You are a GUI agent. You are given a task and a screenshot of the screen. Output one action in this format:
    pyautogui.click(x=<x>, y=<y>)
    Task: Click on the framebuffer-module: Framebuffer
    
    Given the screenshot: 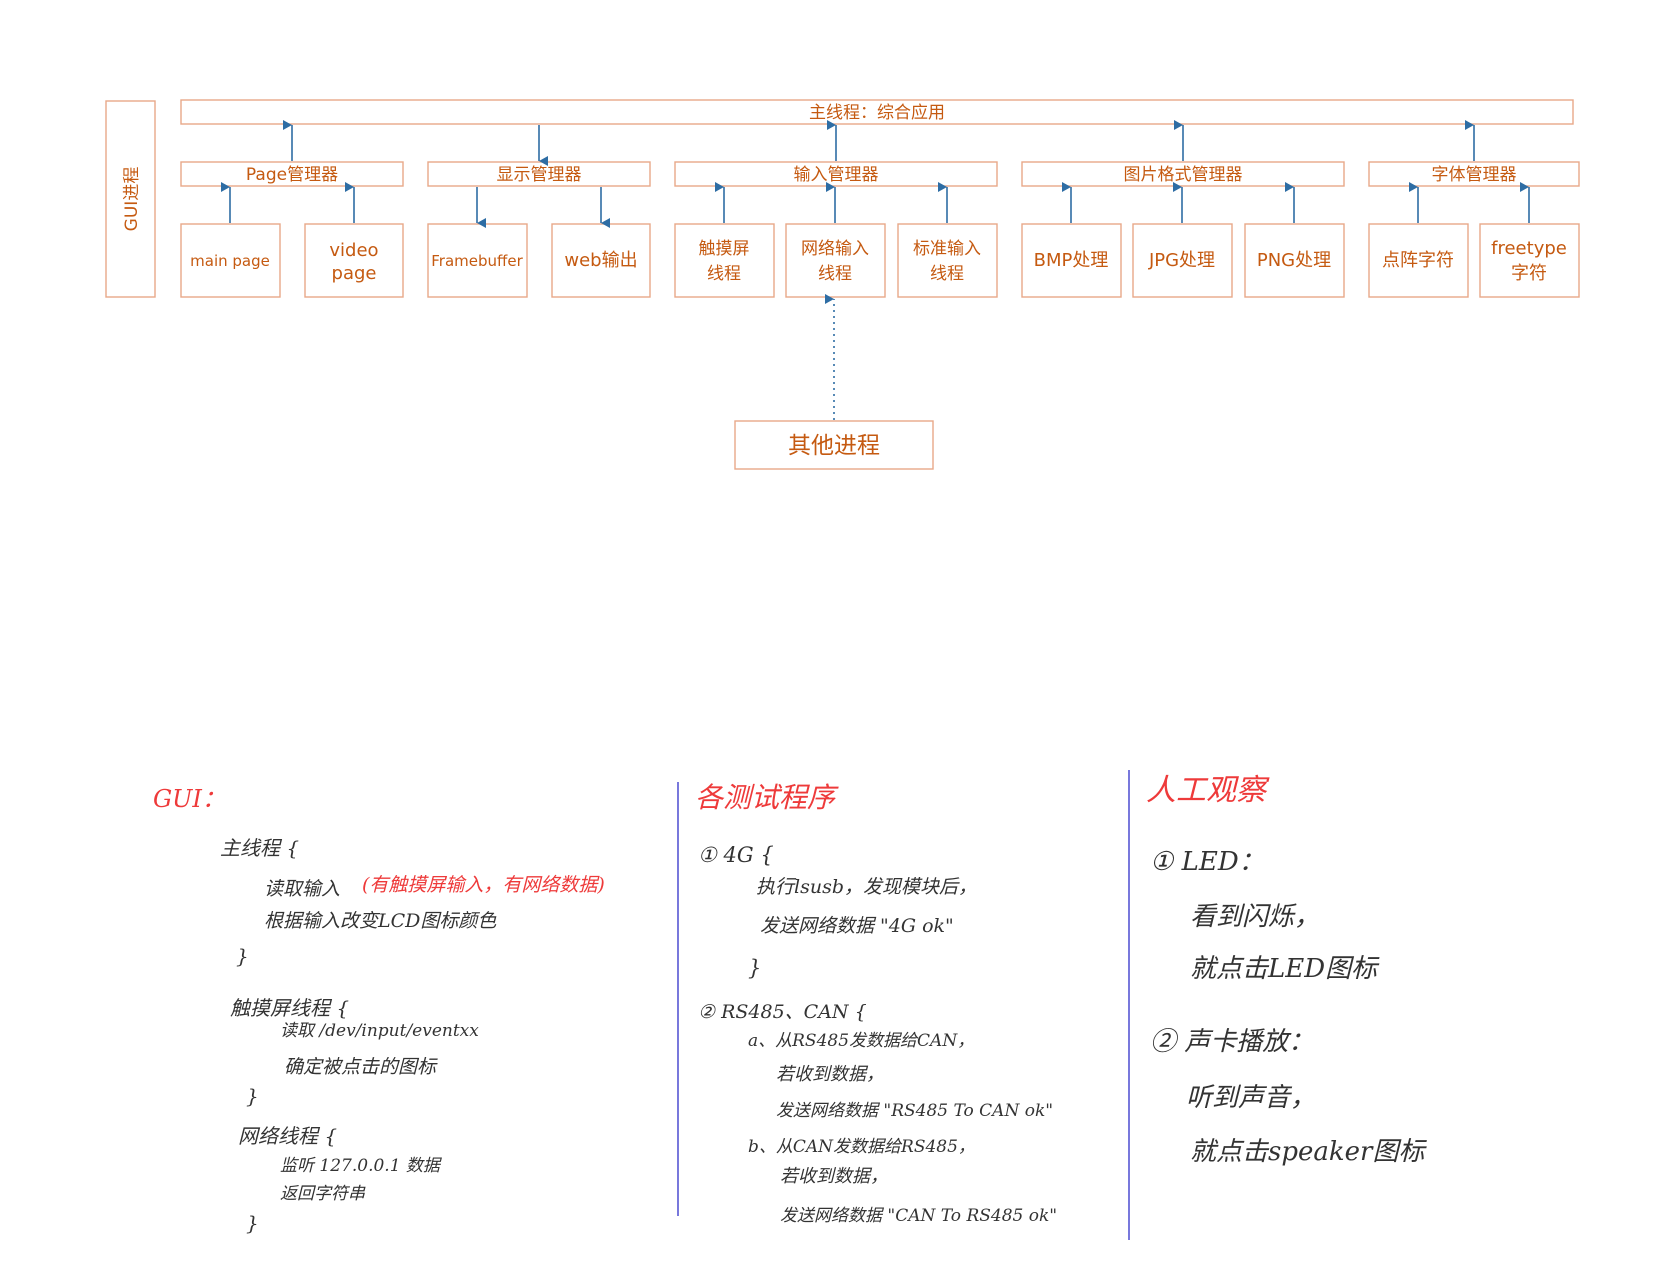 What is the action you would take?
    pyautogui.click(x=477, y=260)
    